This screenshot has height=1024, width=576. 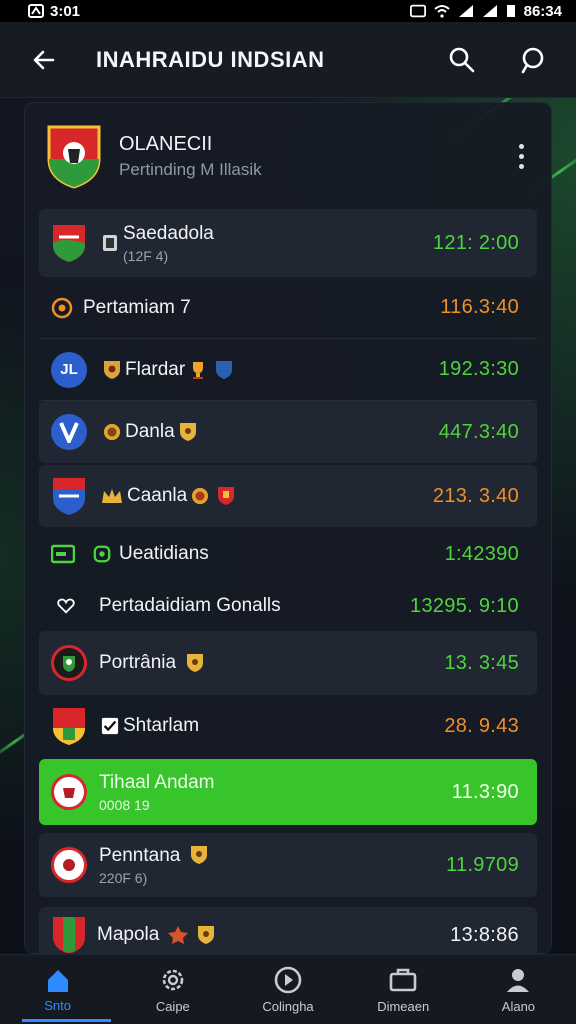 What do you see at coordinates (479, 307) in the screenshot?
I see `score-time: 116.3:40` at bounding box center [479, 307].